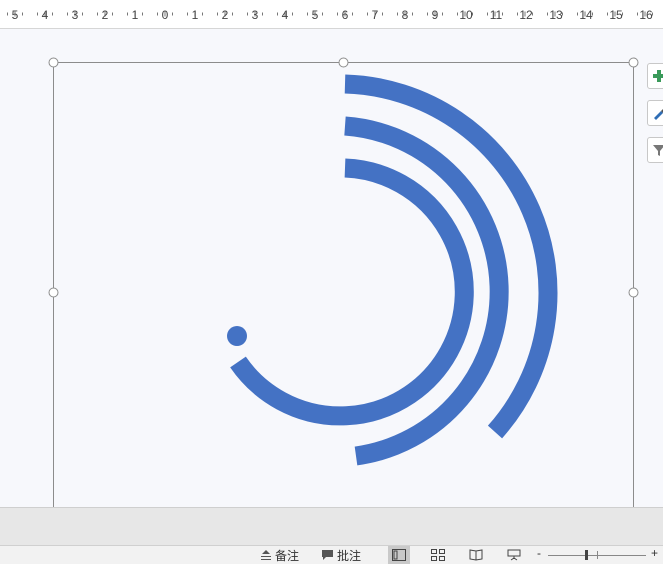 Image resolution: width=663 pixels, height=564 pixels. Describe the element at coordinates (327, 555) in the screenshot. I see `comment-icon` at that location.